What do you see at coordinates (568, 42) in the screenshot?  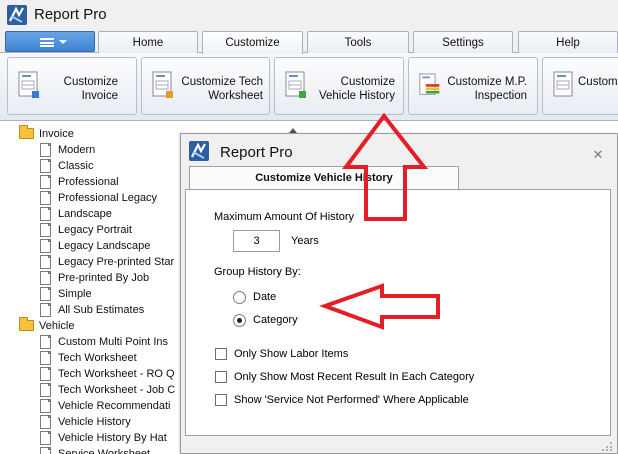 I see `tab-help: Help` at bounding box center [568, 42].